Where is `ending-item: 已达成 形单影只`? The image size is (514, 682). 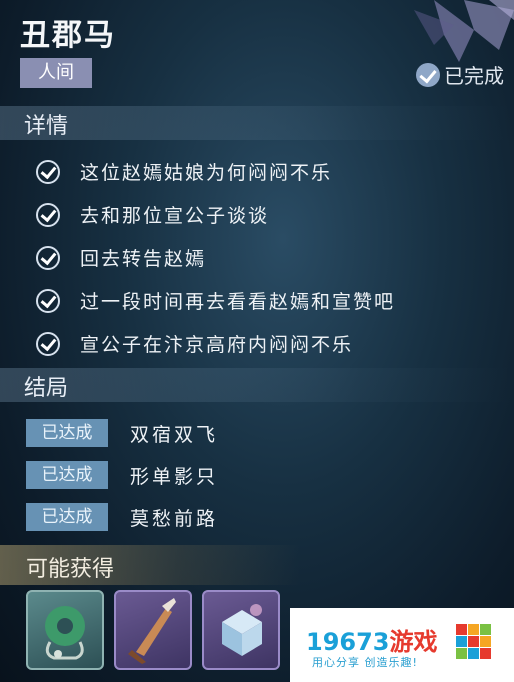
ending-item: 已达成 形单影只 is located at coordinates (122, 475).